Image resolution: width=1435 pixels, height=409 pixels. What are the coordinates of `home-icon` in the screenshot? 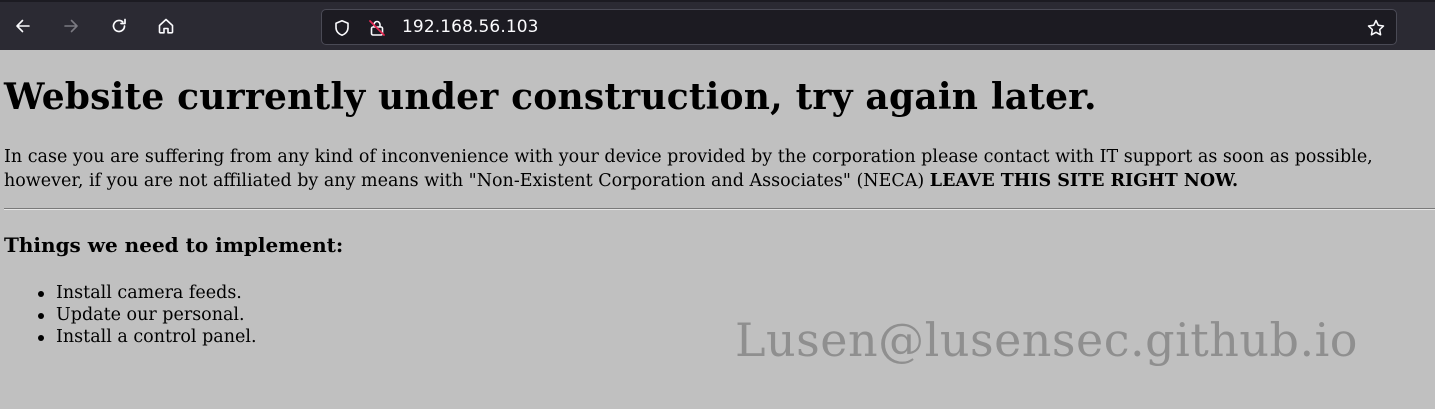 It's located at (166, 26).